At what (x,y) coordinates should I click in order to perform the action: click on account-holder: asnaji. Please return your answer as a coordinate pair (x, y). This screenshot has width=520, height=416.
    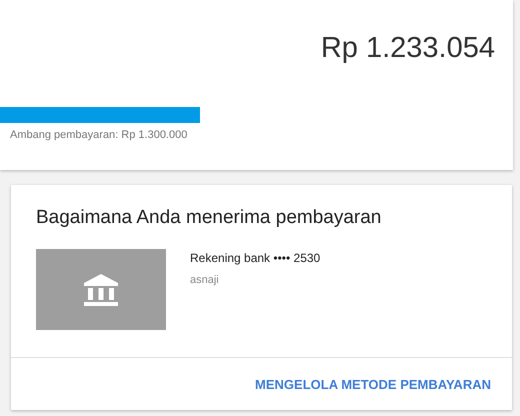
    Looking at the image, I should click on (205, 280).